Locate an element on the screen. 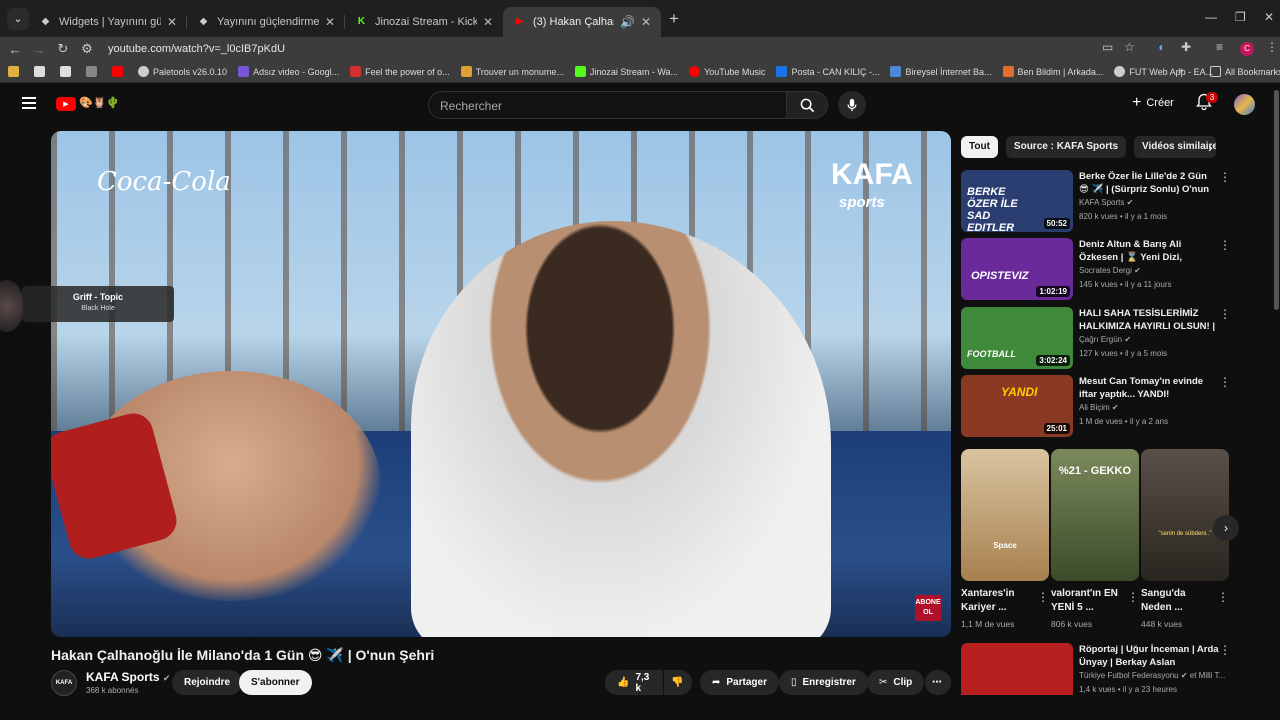 The width and height of the screenshot is (1280, 720). join-button: Rejoindre is located at coordinates (207, 682).